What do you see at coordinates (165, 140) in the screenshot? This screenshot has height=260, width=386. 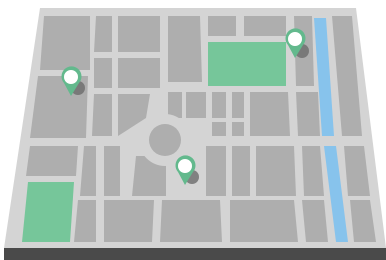 I see `roundabout-island` at bounding box center [165, 140].